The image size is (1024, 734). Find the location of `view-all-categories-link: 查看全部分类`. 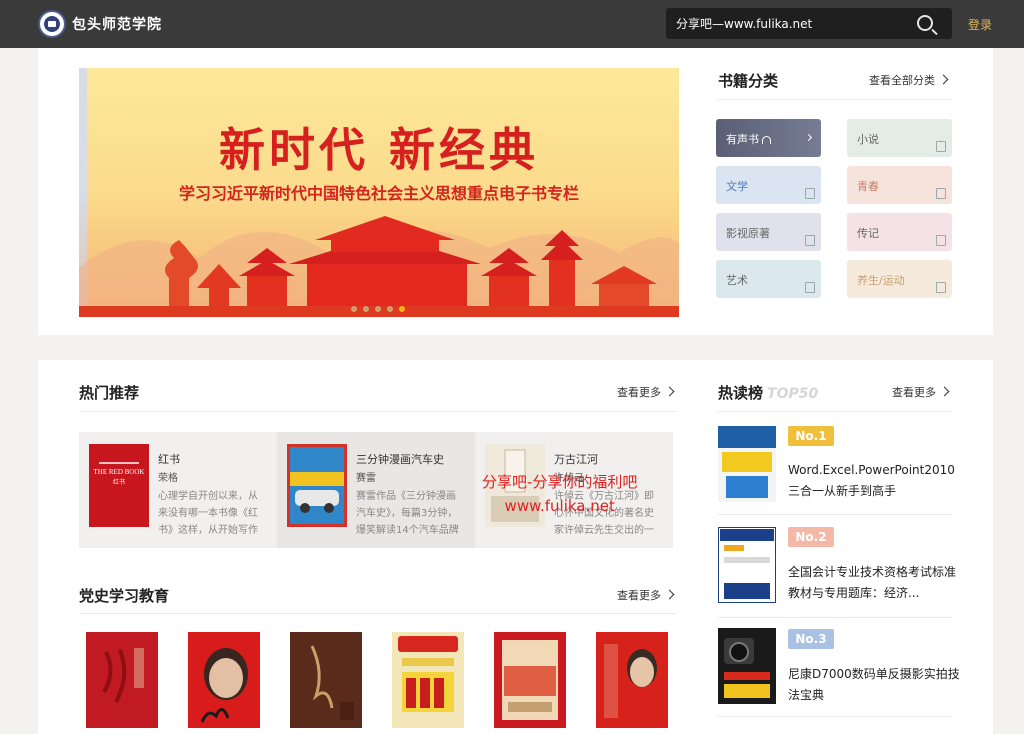

view-all-categories-link: 查看全部分类 is located at coordinates (909, 80).